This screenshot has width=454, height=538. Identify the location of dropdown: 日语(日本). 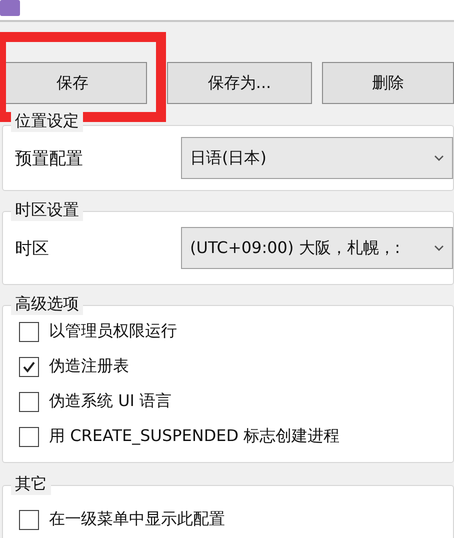
(317, 158).